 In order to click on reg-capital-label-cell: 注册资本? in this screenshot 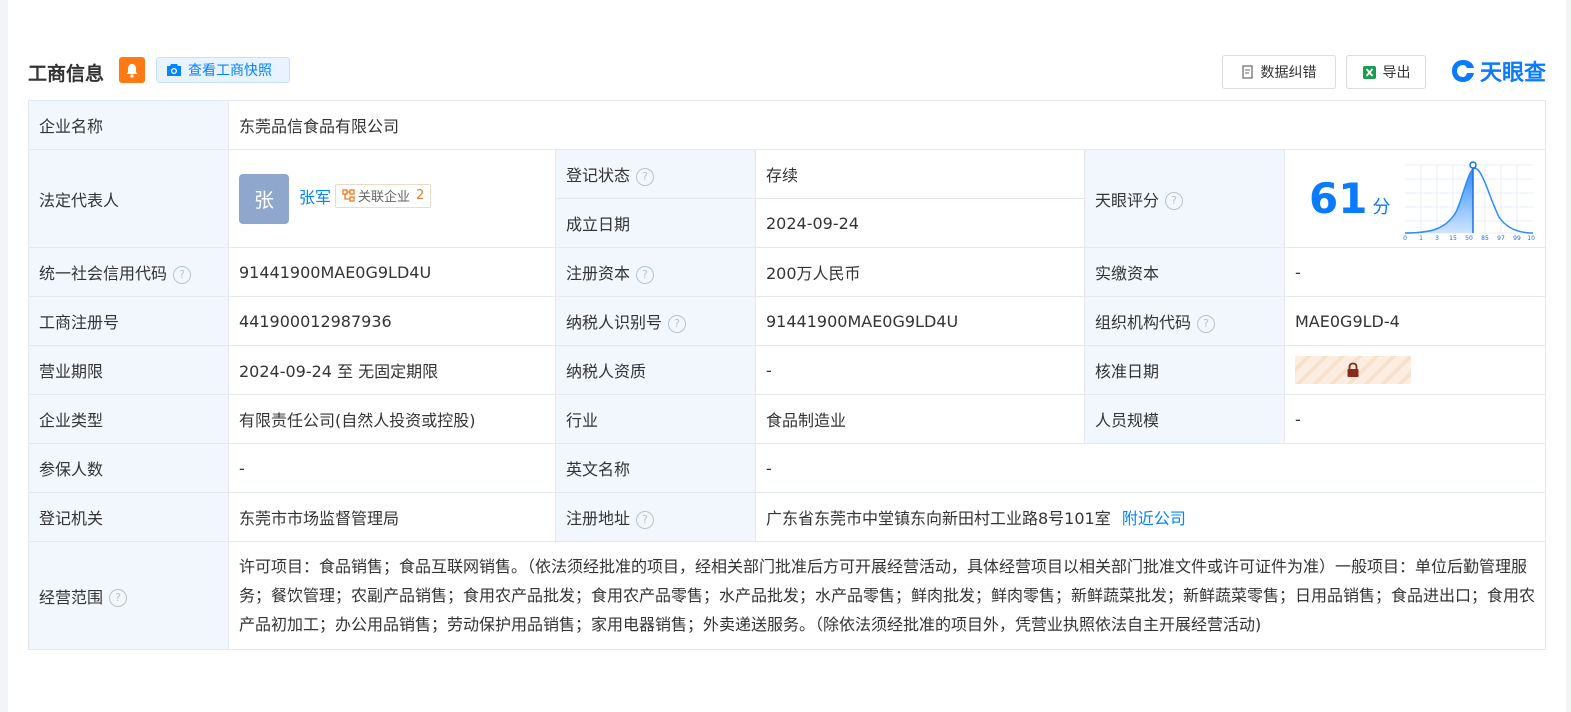, I will do `click(655, 272)`.